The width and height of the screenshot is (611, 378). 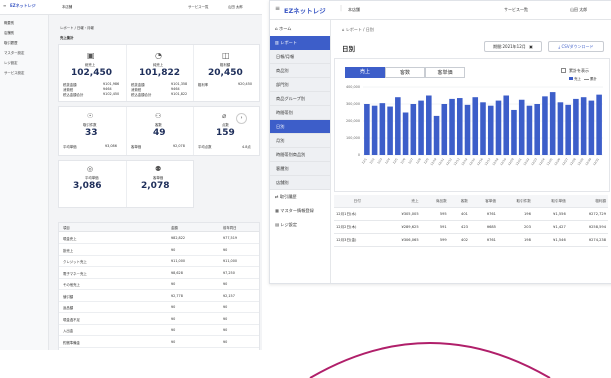 I want to click on sidebar-item-11: 店舗別, so click(x=300, y=183).